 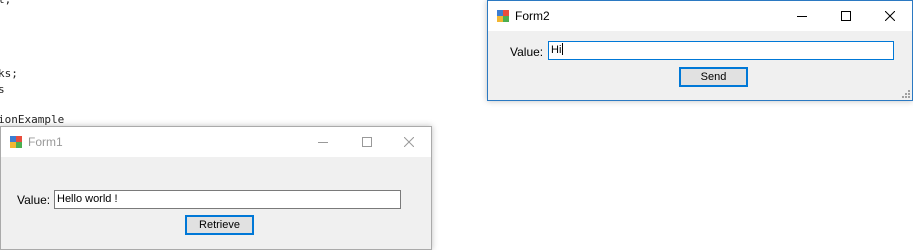 What do you see at coordinates (216, 142) in the screenshot?
I see `form1-titlebar: Form1` at bounding box center [216, 142].